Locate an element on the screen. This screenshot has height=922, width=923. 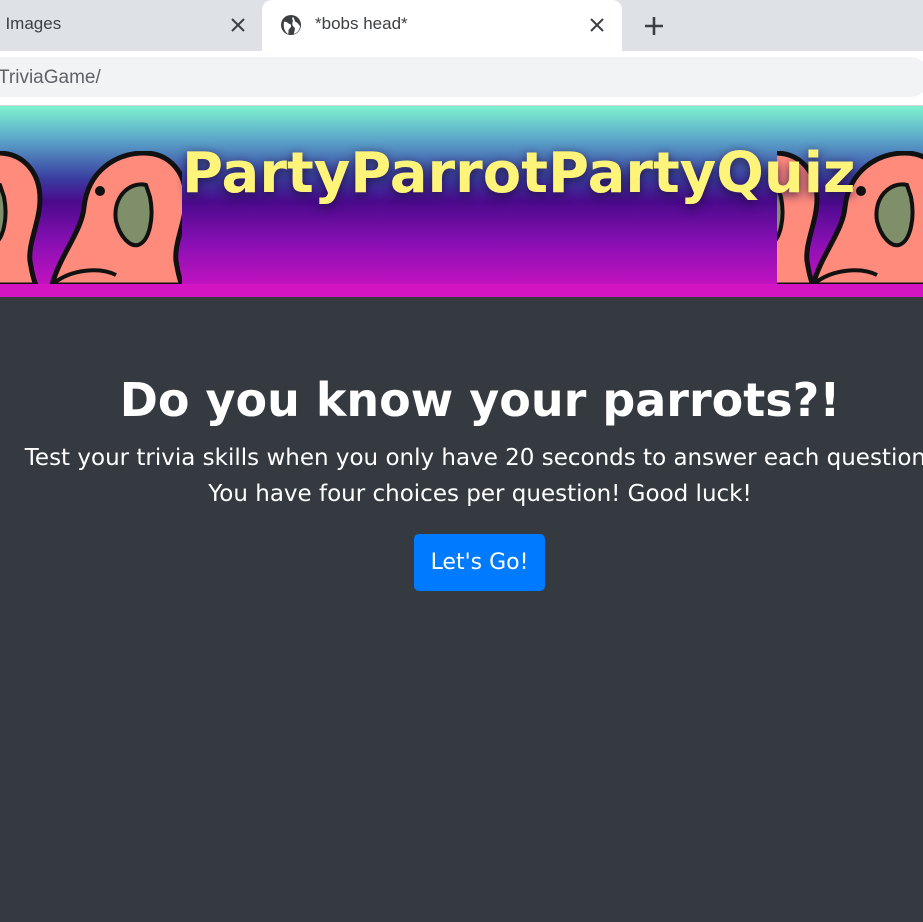
tab-bobs-head: *bobs head* is located at coordinates (442, 25).